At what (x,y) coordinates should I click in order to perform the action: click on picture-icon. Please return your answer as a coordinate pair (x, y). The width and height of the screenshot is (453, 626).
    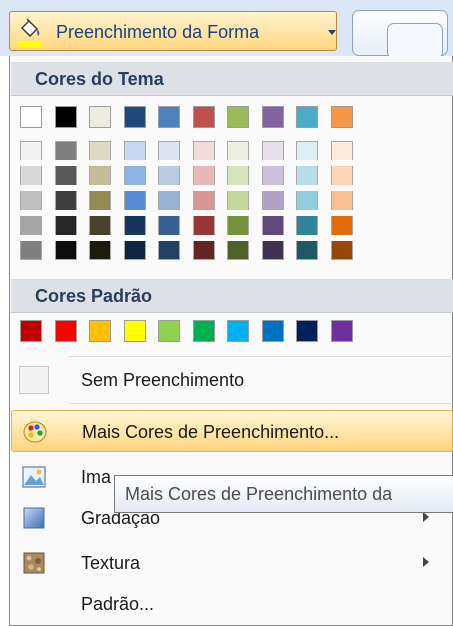
    Looking at the image, I should click on (34, 477).